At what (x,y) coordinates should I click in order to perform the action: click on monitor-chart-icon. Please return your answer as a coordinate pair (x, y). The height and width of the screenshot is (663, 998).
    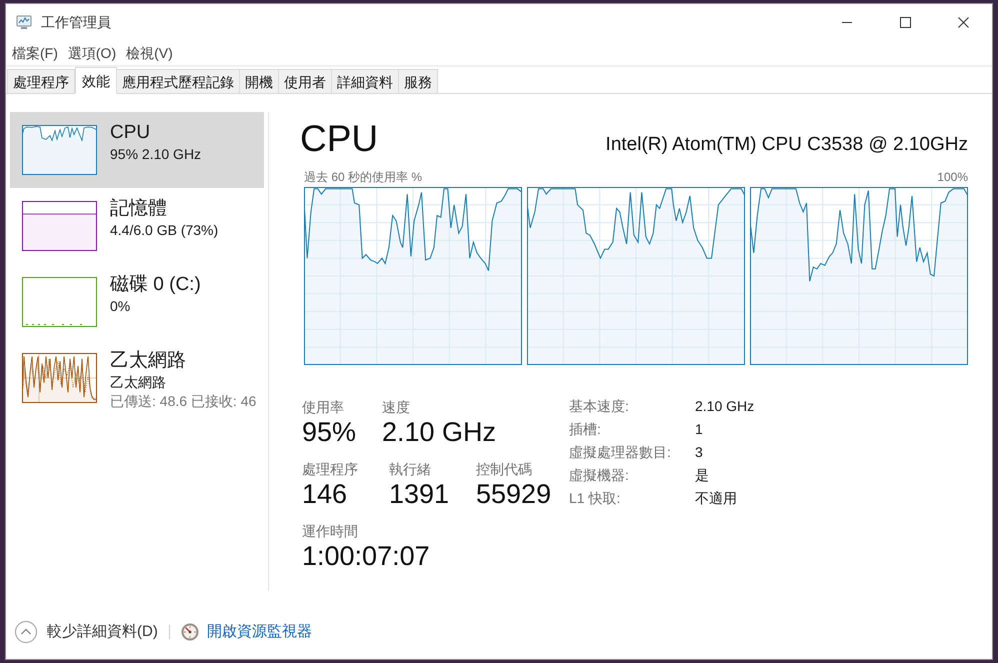
    Looking at the image, I should click on (24, 22).